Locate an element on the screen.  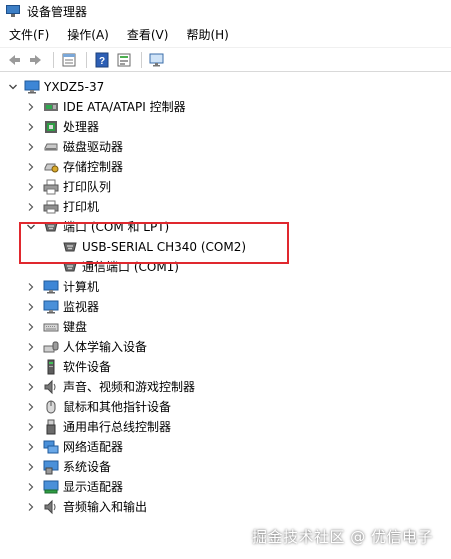
monitor-icon is located at coordinates (51, 307).